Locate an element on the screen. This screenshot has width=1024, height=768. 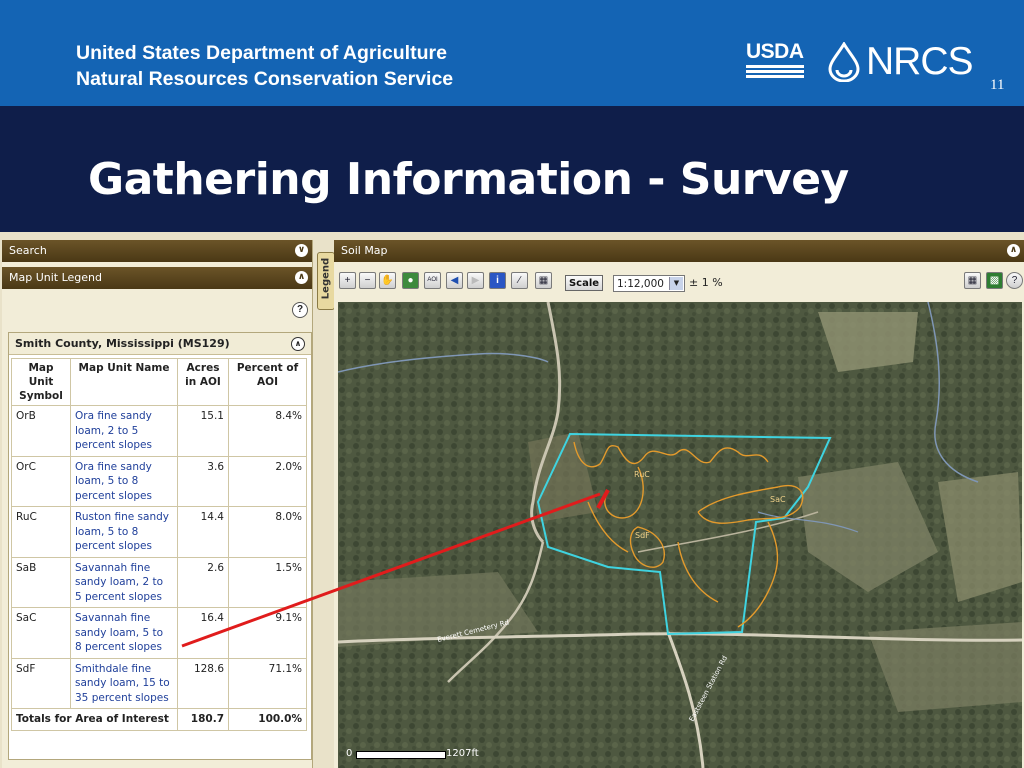
annotation-arrow is located at coordinates (395, 568).